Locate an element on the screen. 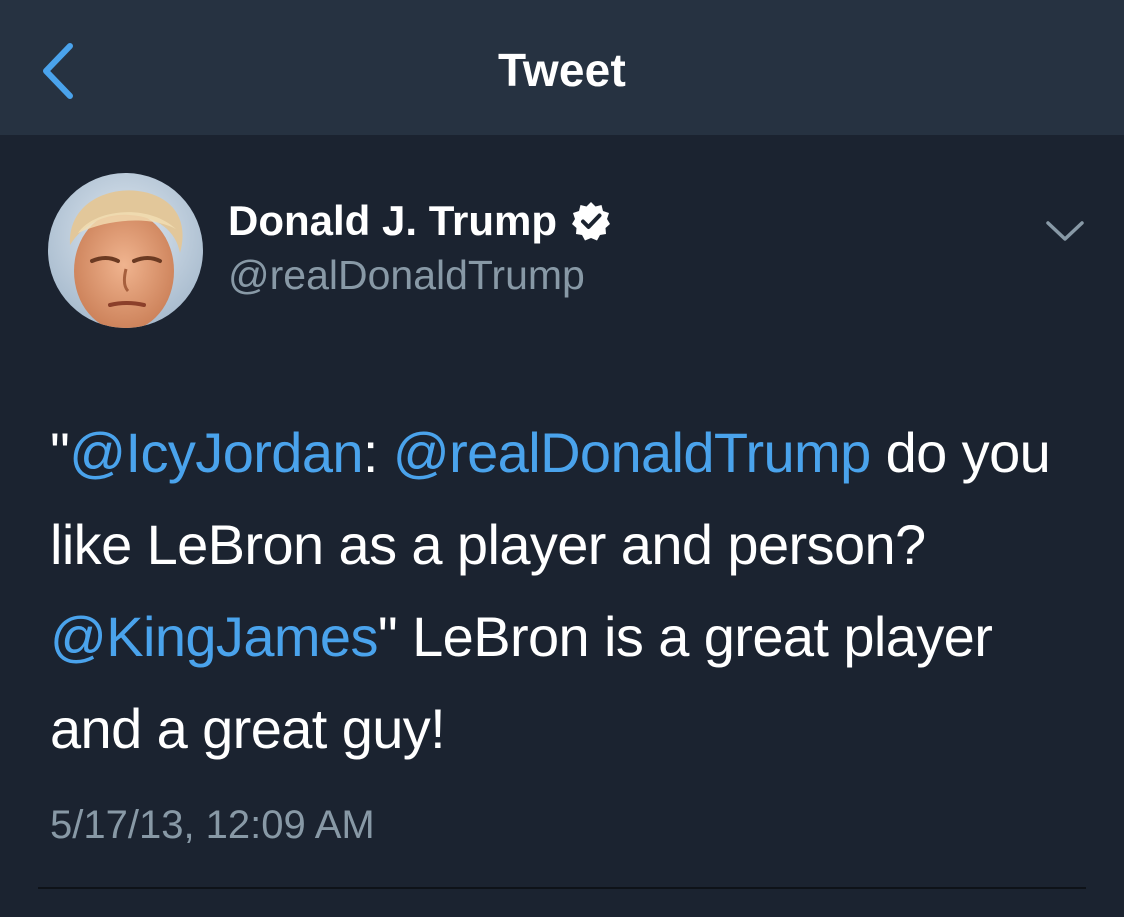  mention-link: @realDonaldTrump is located at coordinates (632, 452).